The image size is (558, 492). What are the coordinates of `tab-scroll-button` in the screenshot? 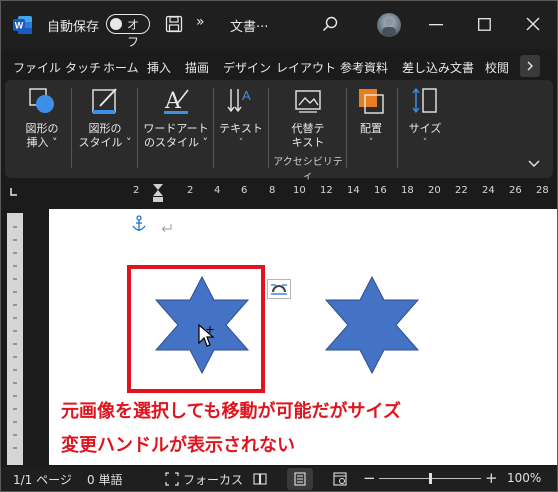 It's located at (530, 66).